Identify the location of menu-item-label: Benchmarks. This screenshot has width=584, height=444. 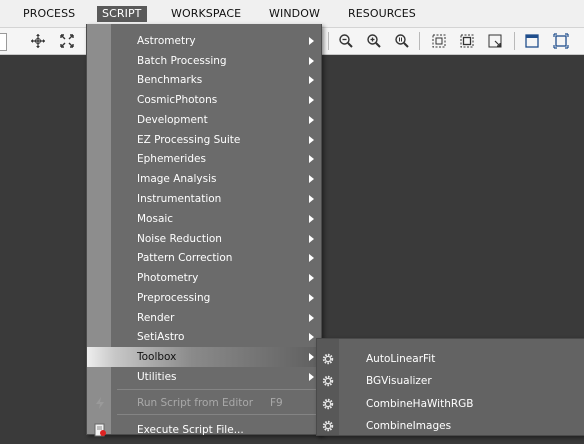
(170, 80).